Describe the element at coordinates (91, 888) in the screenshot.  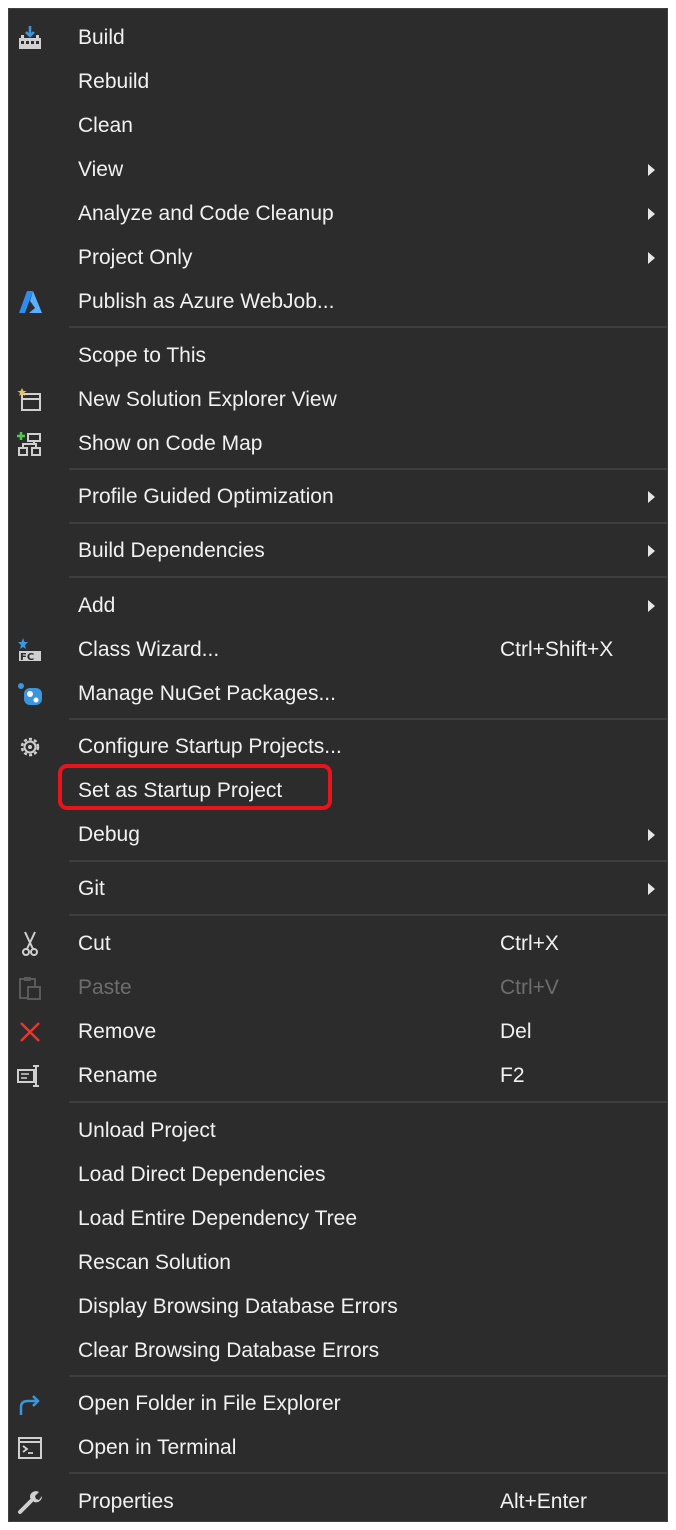
I see `menu-item-label: Git` at that location.